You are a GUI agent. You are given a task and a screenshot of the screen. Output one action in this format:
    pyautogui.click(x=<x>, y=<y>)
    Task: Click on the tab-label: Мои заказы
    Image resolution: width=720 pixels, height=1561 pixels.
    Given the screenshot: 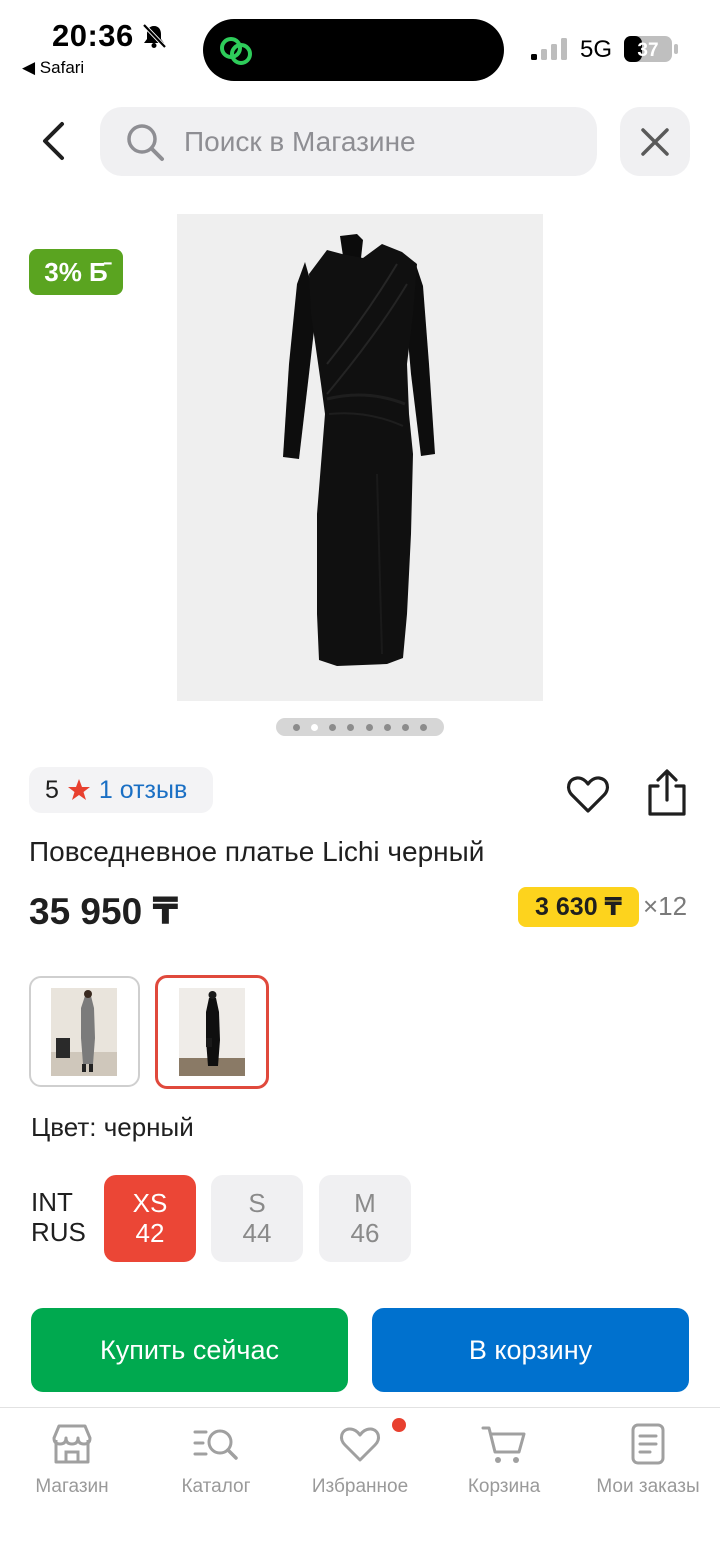 What is the action you would take?
    pyautogui.click(x=648, y=1486)
    